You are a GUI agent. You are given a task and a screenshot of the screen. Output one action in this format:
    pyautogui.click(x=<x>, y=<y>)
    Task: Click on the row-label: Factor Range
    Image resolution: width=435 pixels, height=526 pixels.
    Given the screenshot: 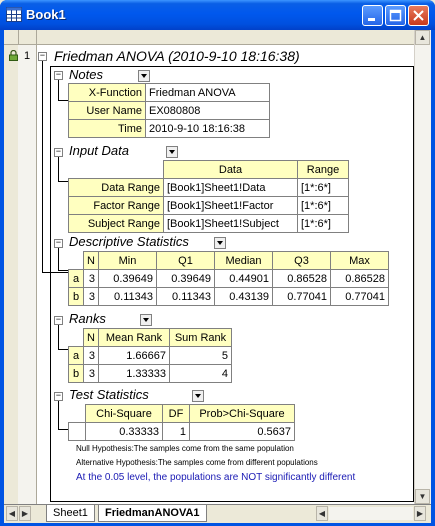 What is the action you would take?
    pyautogui.click(x=116, y=205)
    